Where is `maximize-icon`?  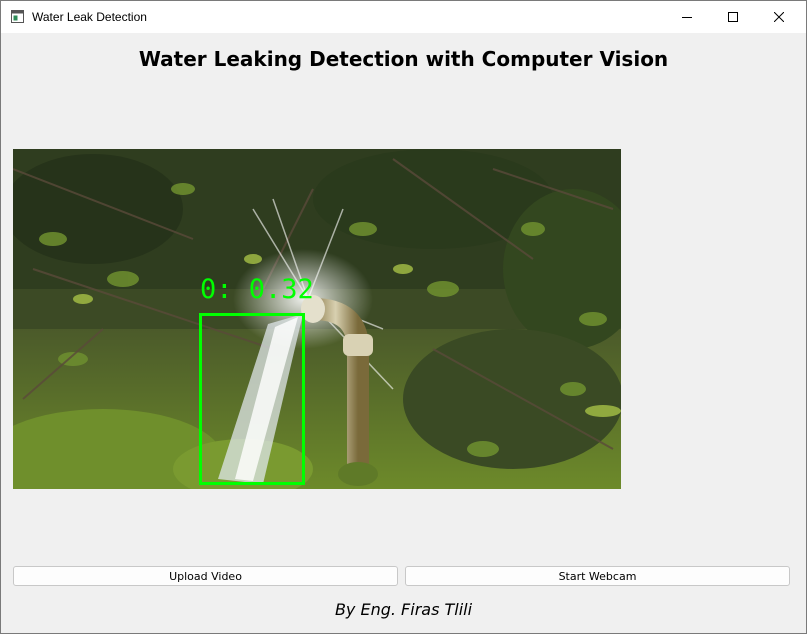 maximize-icon is located at coordinates (733, 17).